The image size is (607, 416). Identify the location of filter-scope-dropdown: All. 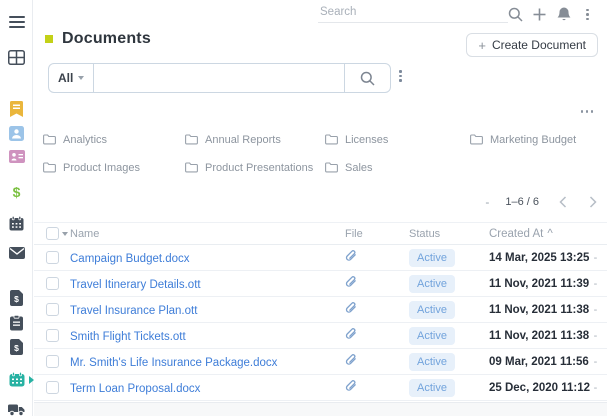
(71, 78).